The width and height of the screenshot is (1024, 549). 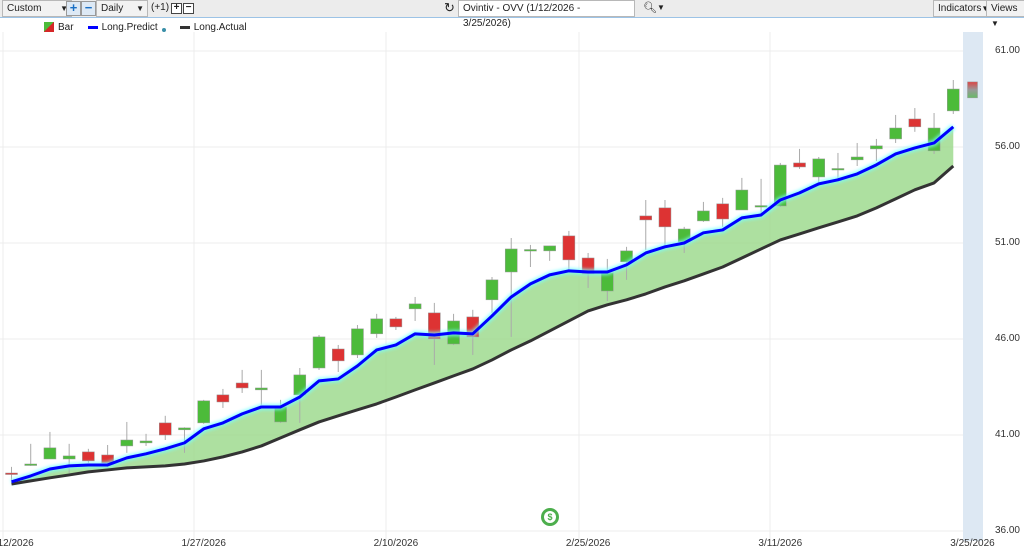 I want to click on legend-label: Bar, so click(x=66, y=27).